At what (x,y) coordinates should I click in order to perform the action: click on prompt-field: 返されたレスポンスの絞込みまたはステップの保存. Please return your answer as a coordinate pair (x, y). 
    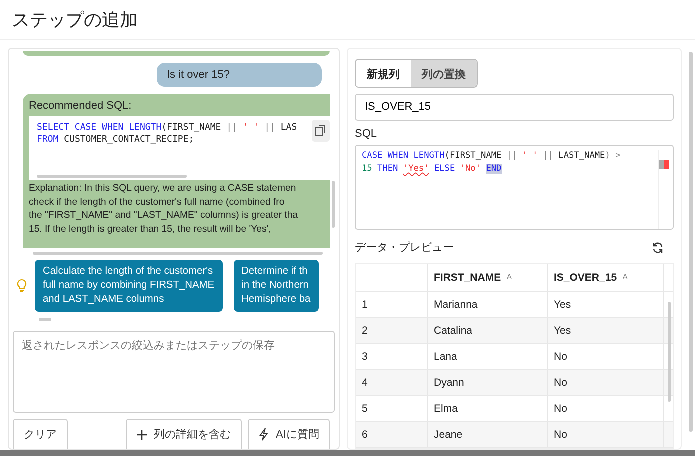
    Looking at the image, I should click on (174, 372).